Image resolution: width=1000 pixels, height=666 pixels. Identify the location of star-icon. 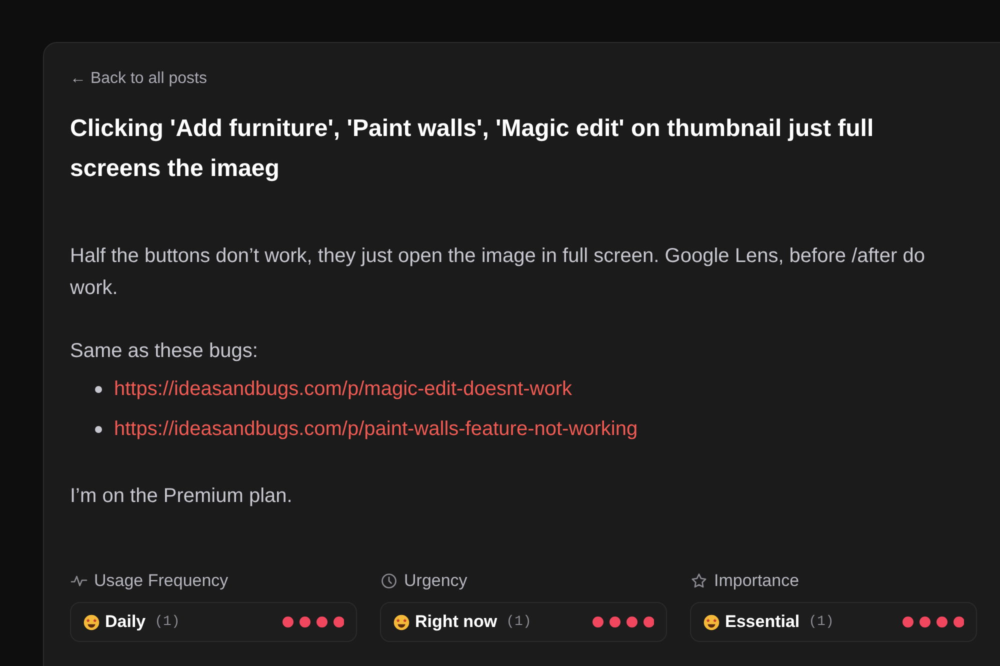
(699, 581).